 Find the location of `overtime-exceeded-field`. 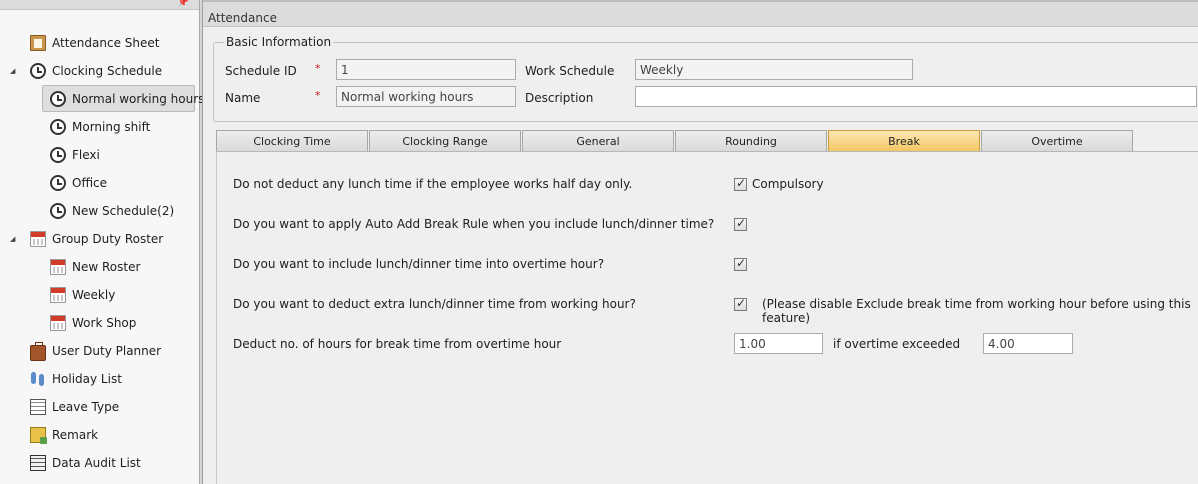

overtime-exceeded-field is located at coordinates (1028, 343).